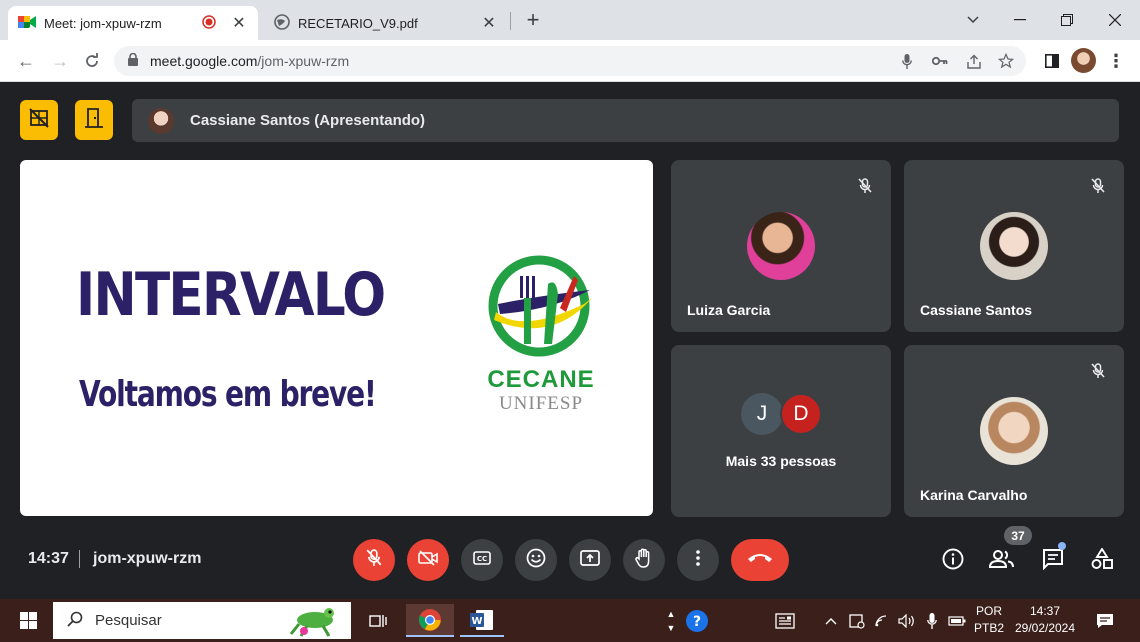  I want to click on onedrive-icon, so click(857, 620).